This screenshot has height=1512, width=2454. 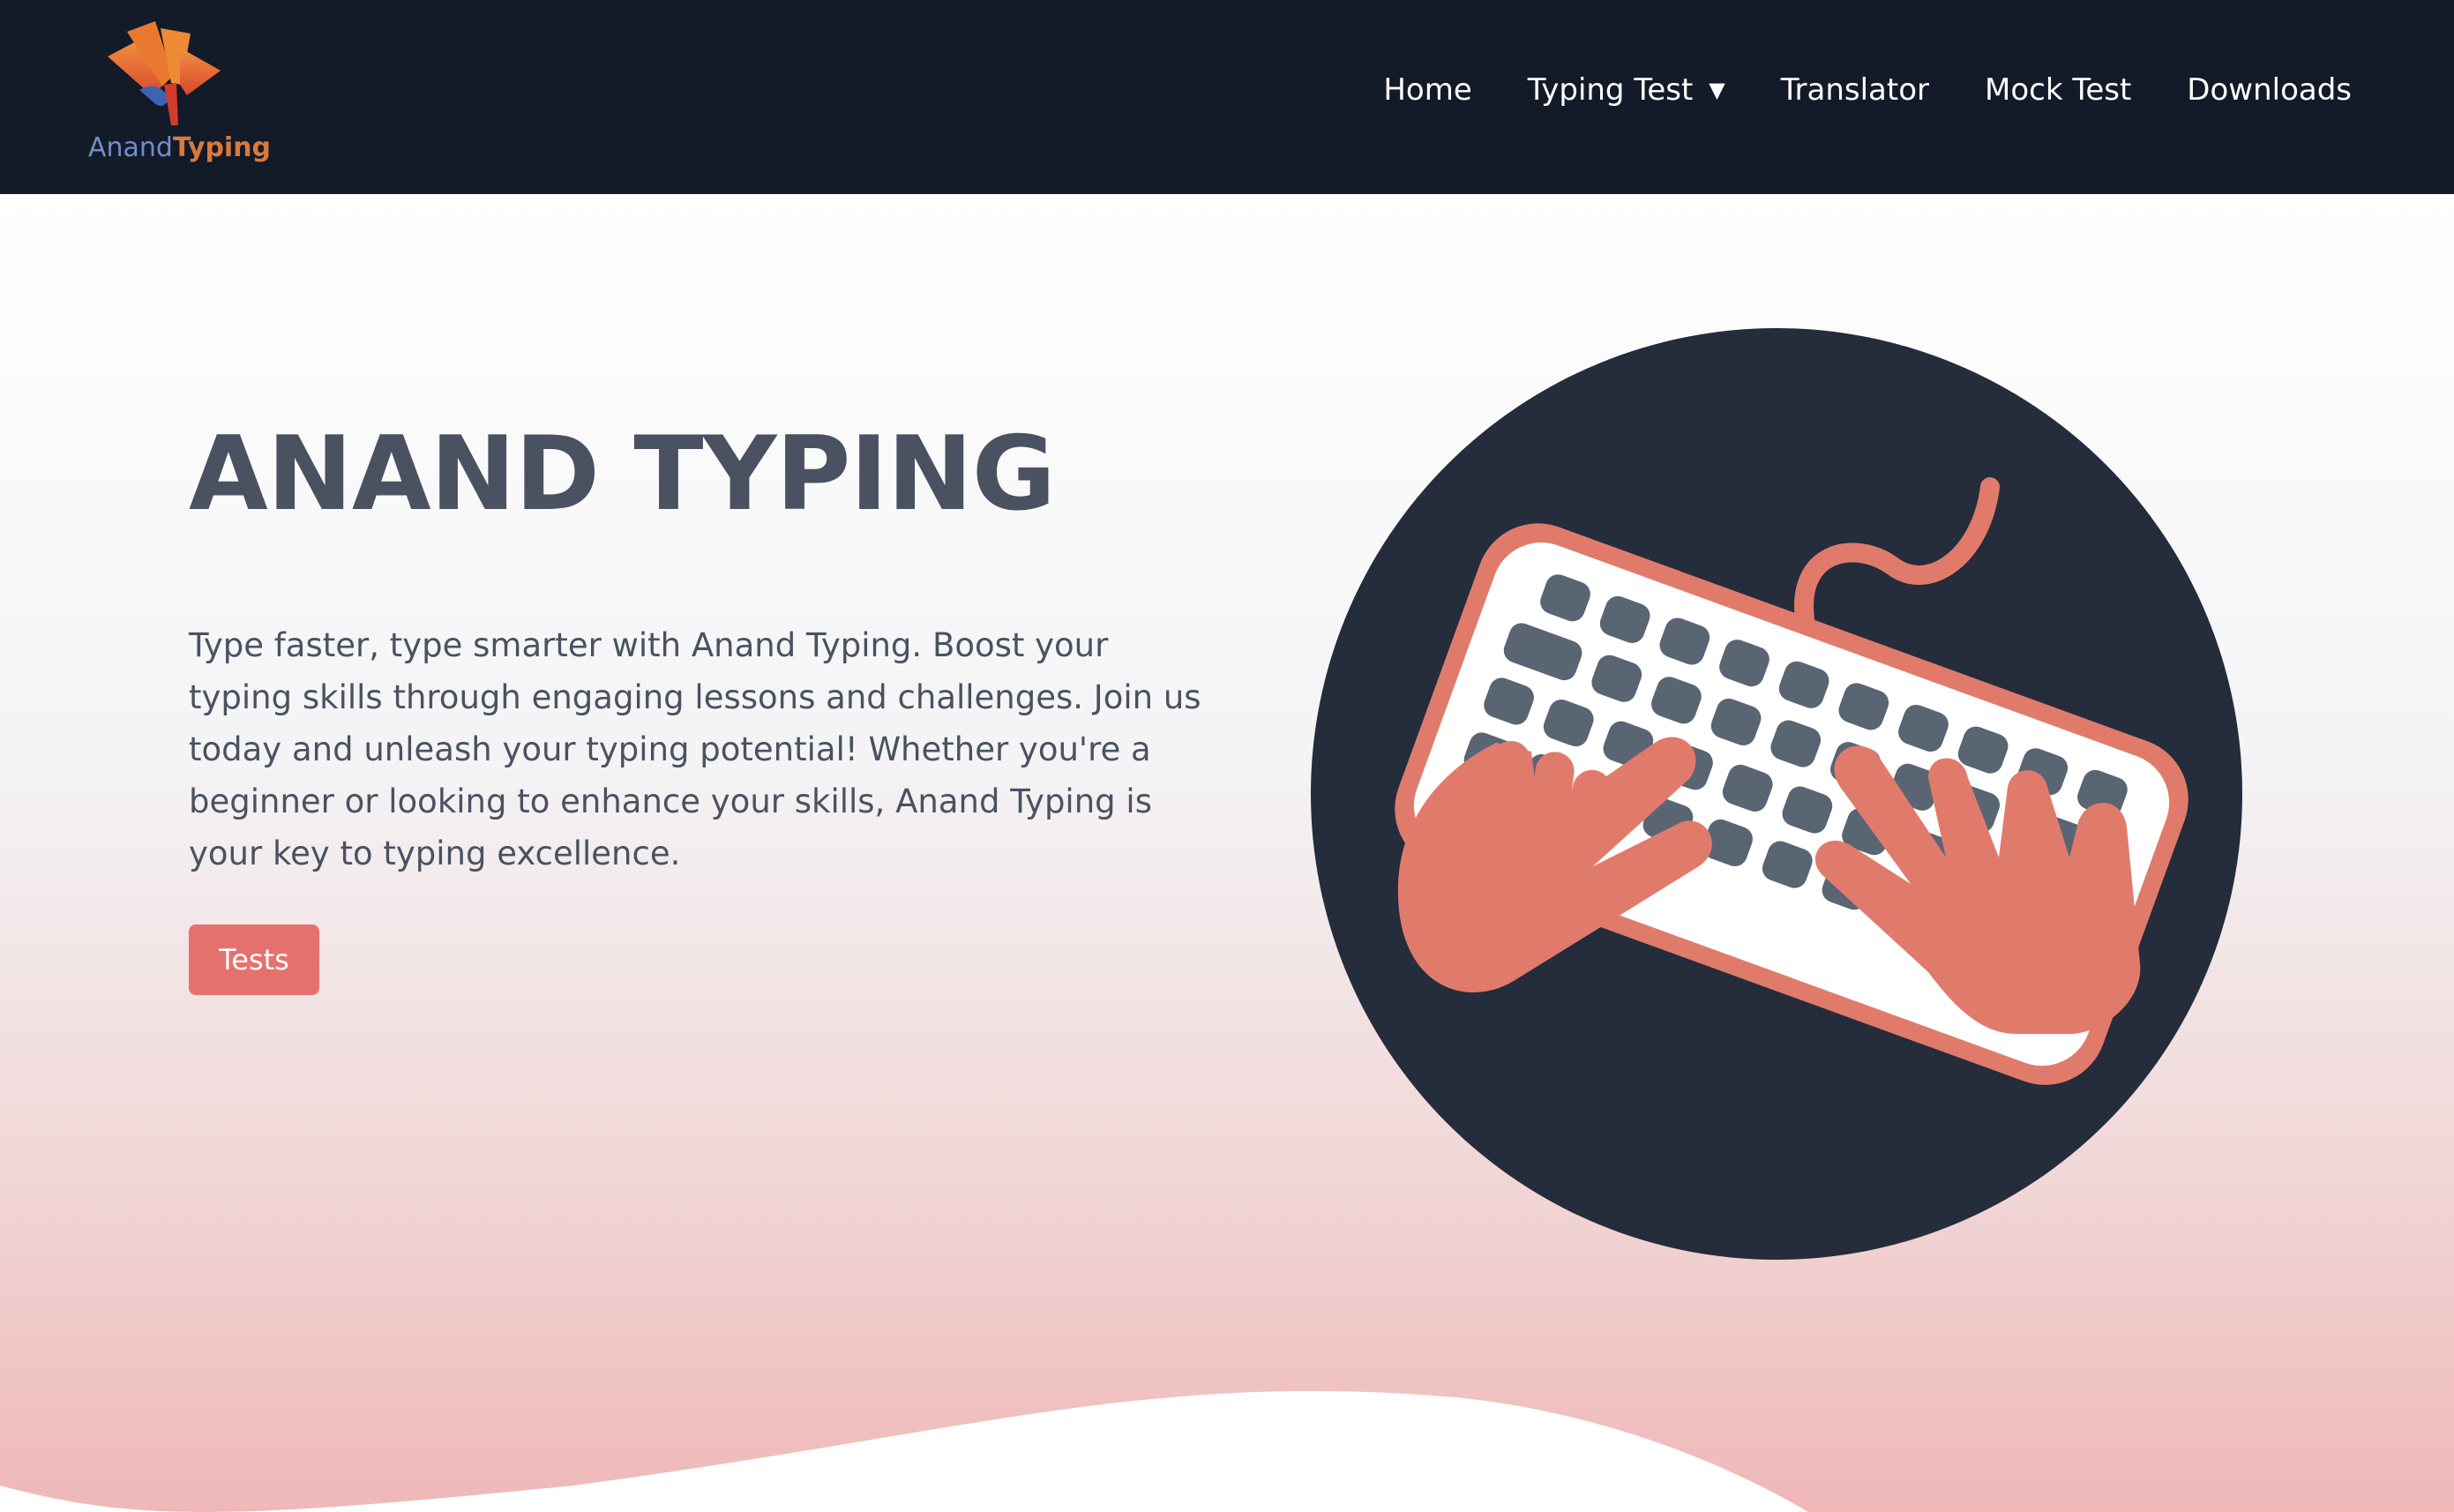 I want to click on nav-item-translator-label: Translator, so click(x=1854, y=90).